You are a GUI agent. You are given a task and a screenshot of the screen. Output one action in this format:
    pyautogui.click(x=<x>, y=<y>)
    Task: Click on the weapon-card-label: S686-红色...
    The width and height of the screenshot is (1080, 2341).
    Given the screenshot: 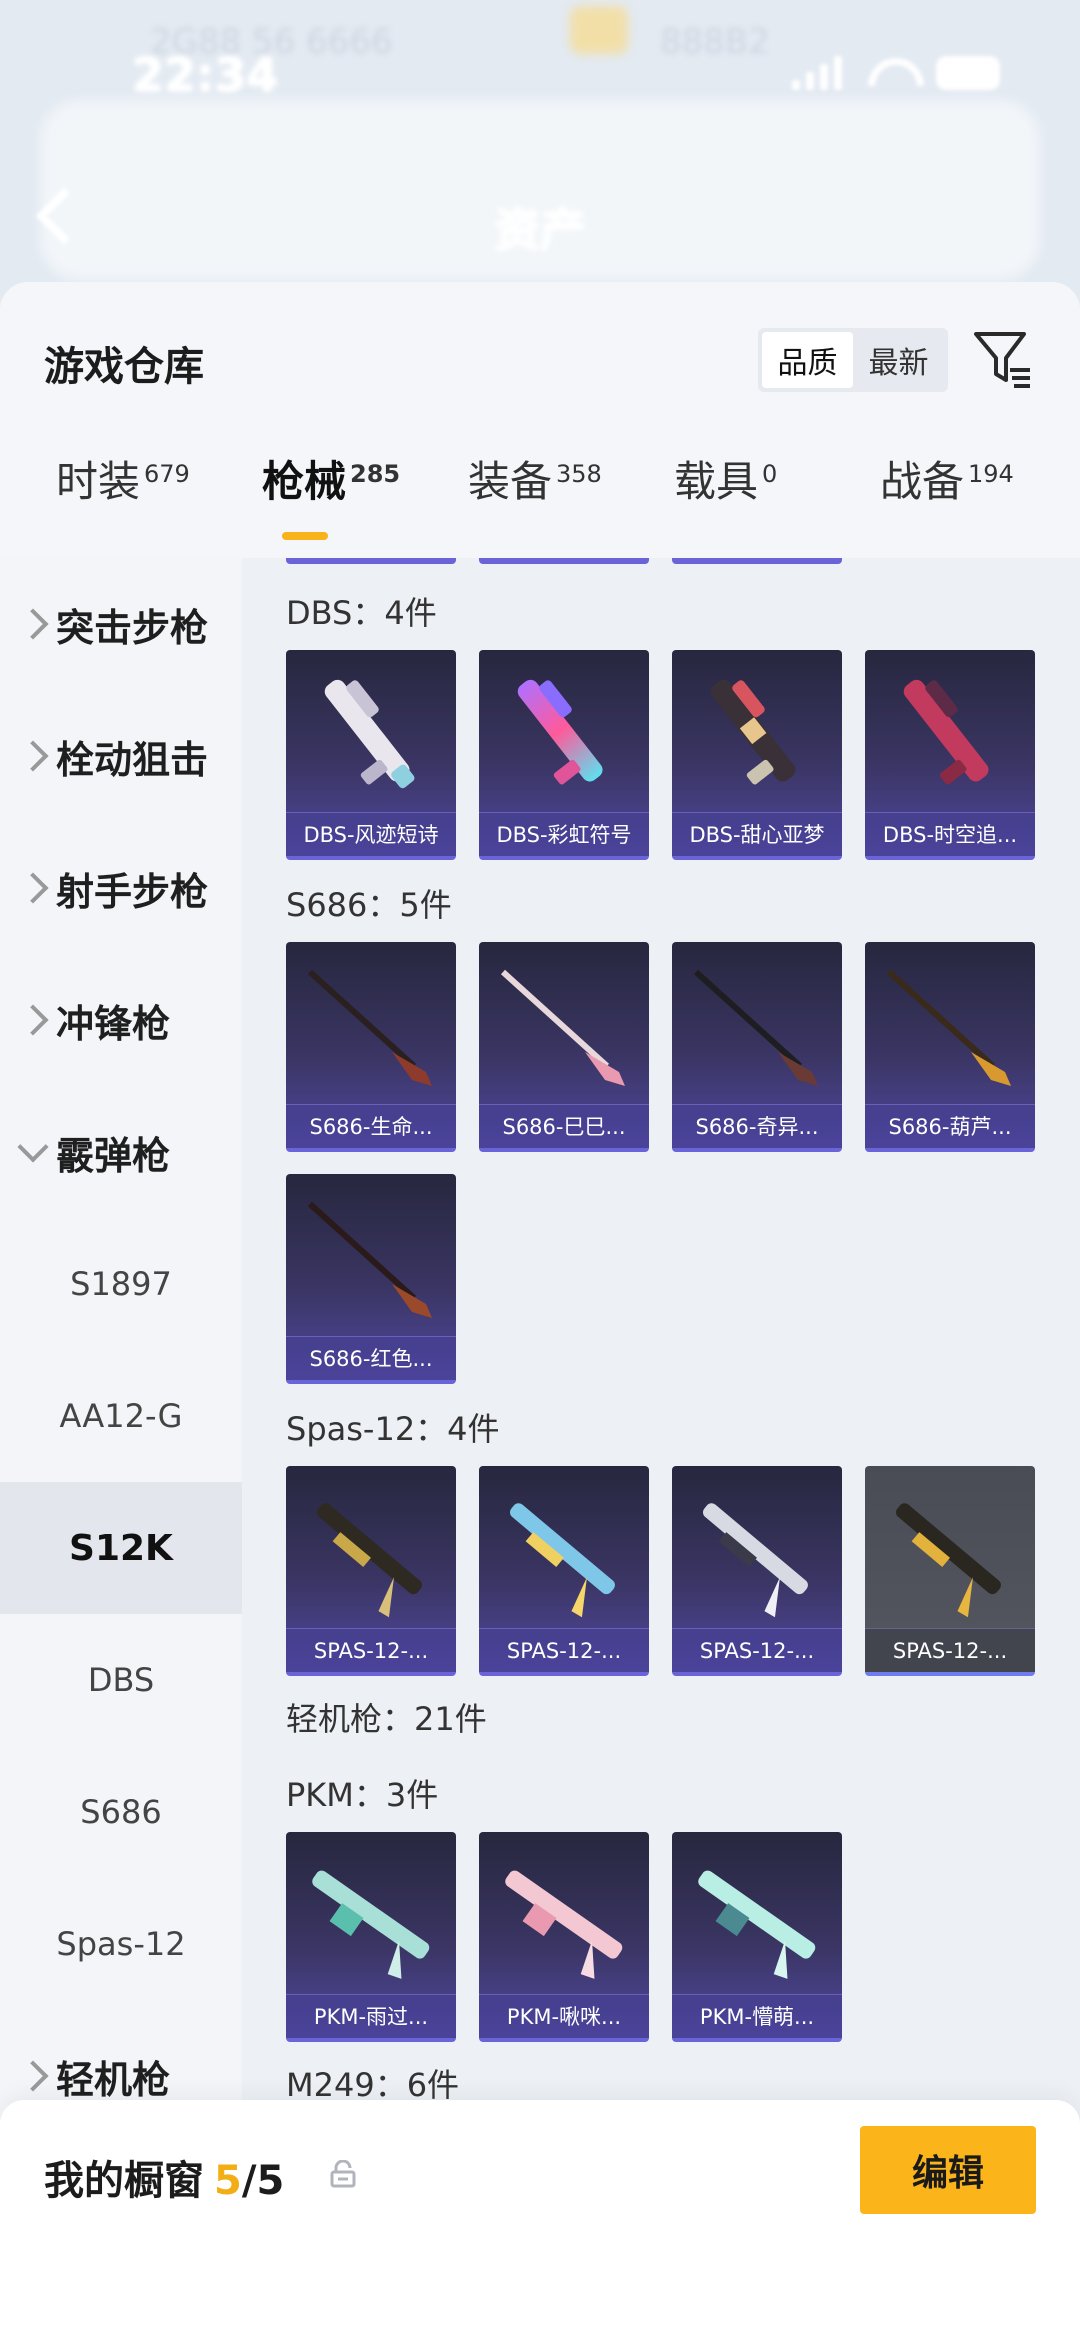 What is the action you would take?
    pyautogui.click(x=371, y=1358)
    